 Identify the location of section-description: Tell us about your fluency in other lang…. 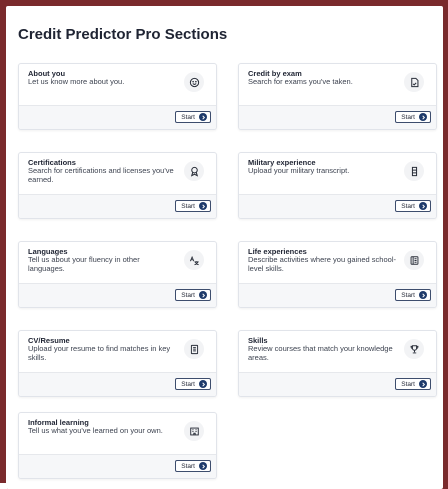
(84, 264).